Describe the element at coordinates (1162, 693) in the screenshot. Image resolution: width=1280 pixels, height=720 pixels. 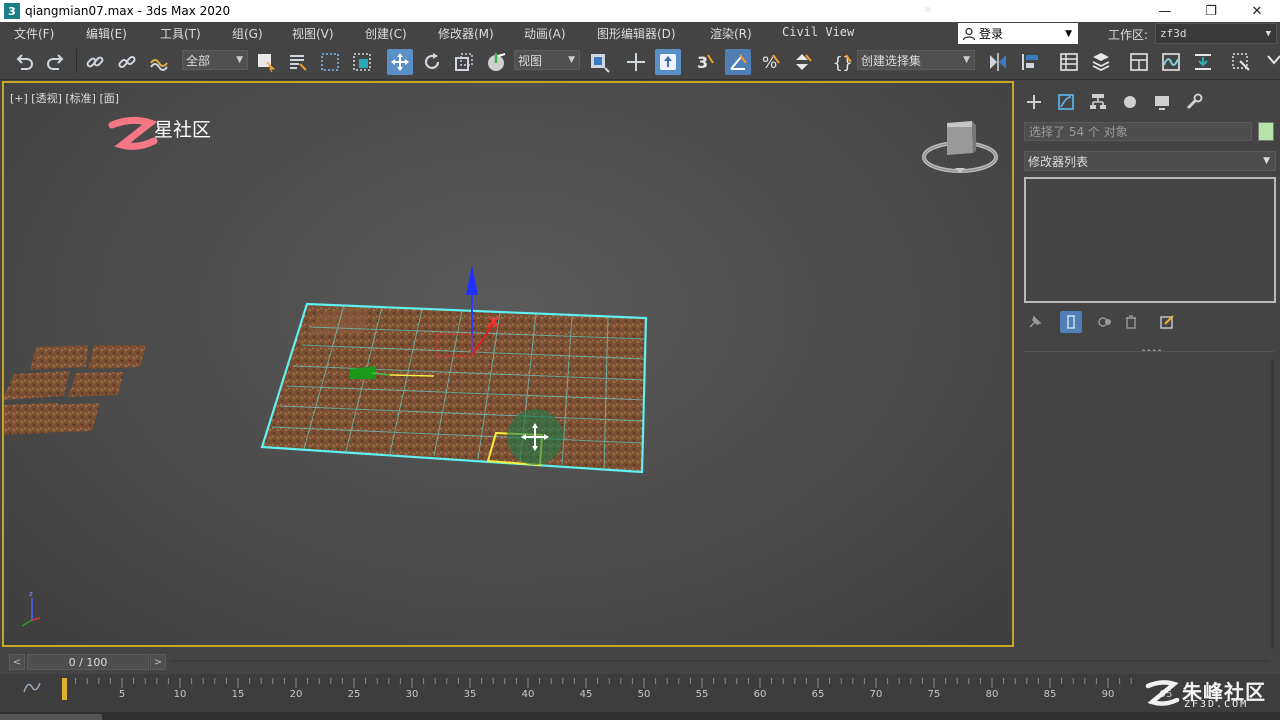
I see `watermark-z-icon` at that location.